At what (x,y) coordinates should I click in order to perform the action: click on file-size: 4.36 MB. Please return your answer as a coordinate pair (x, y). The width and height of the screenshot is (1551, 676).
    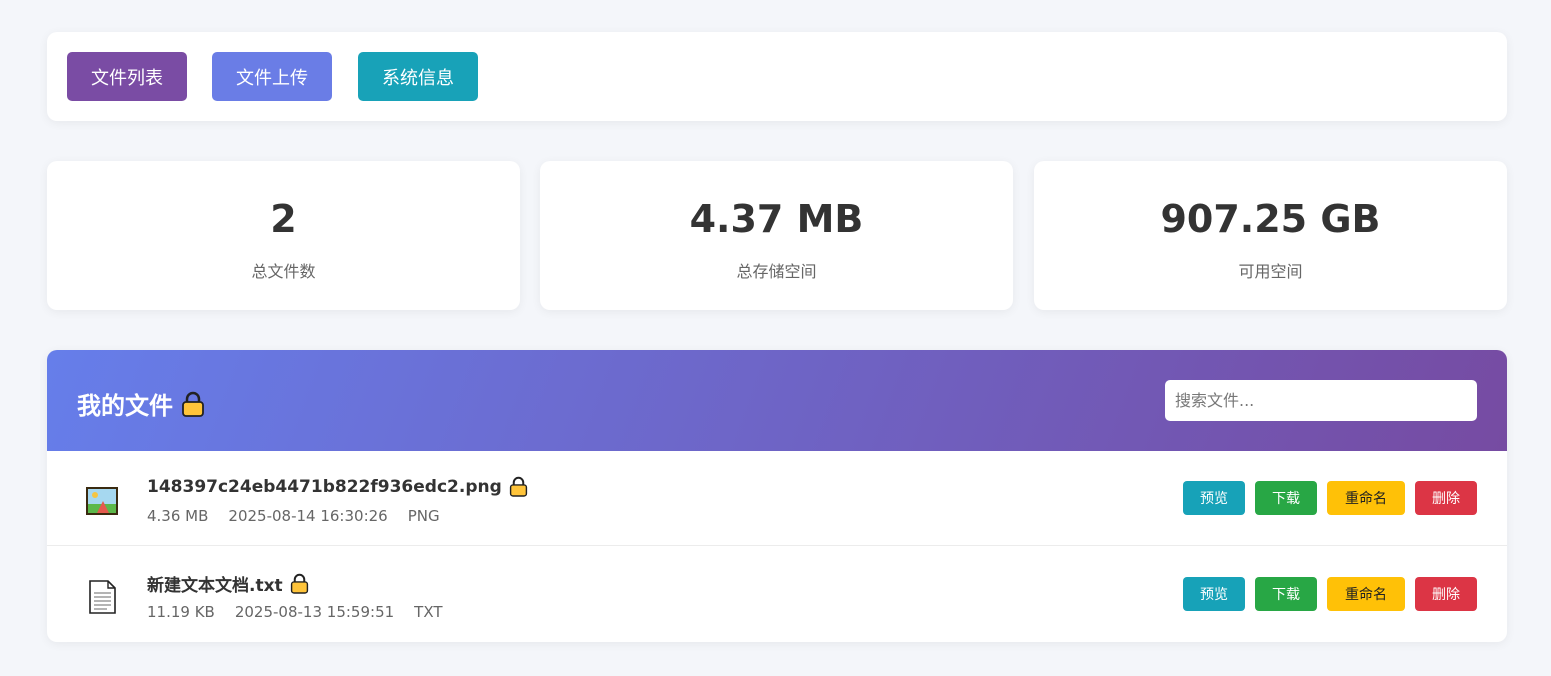
    Looking at the image, I should click on (178, 516).